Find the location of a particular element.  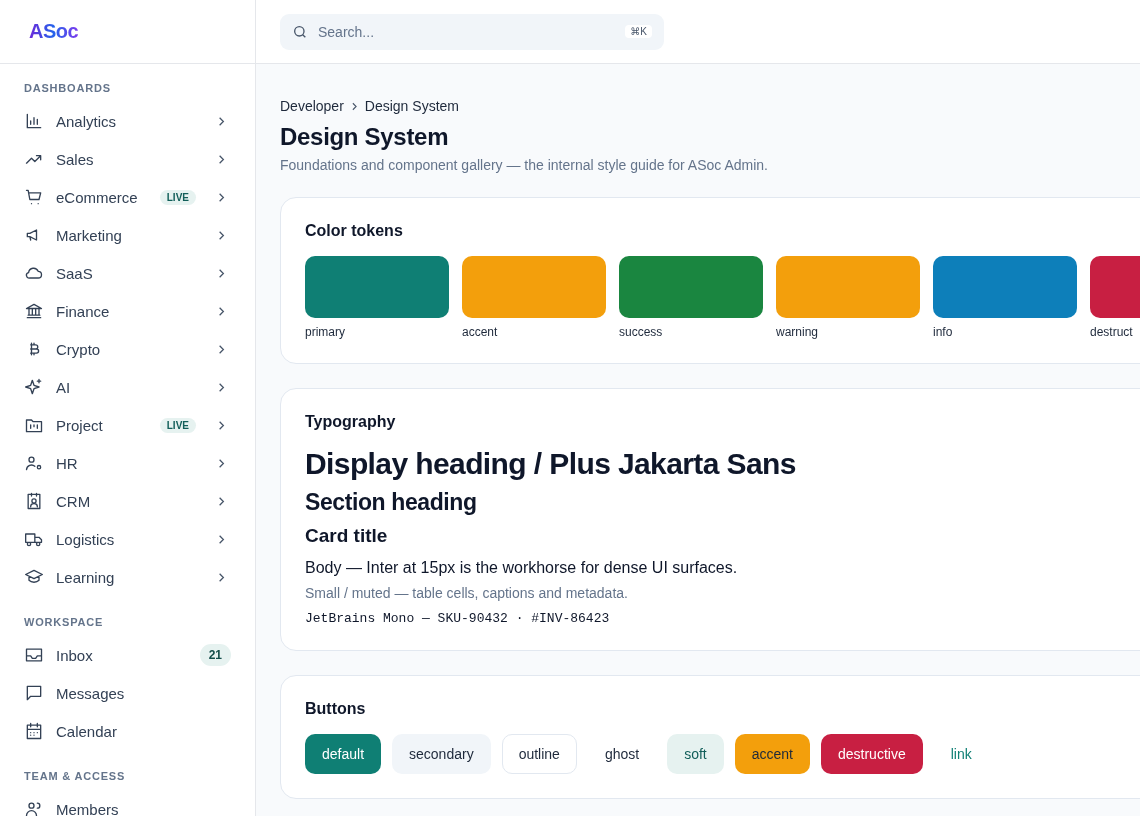

search-icon is located at coordinates (300, 31).